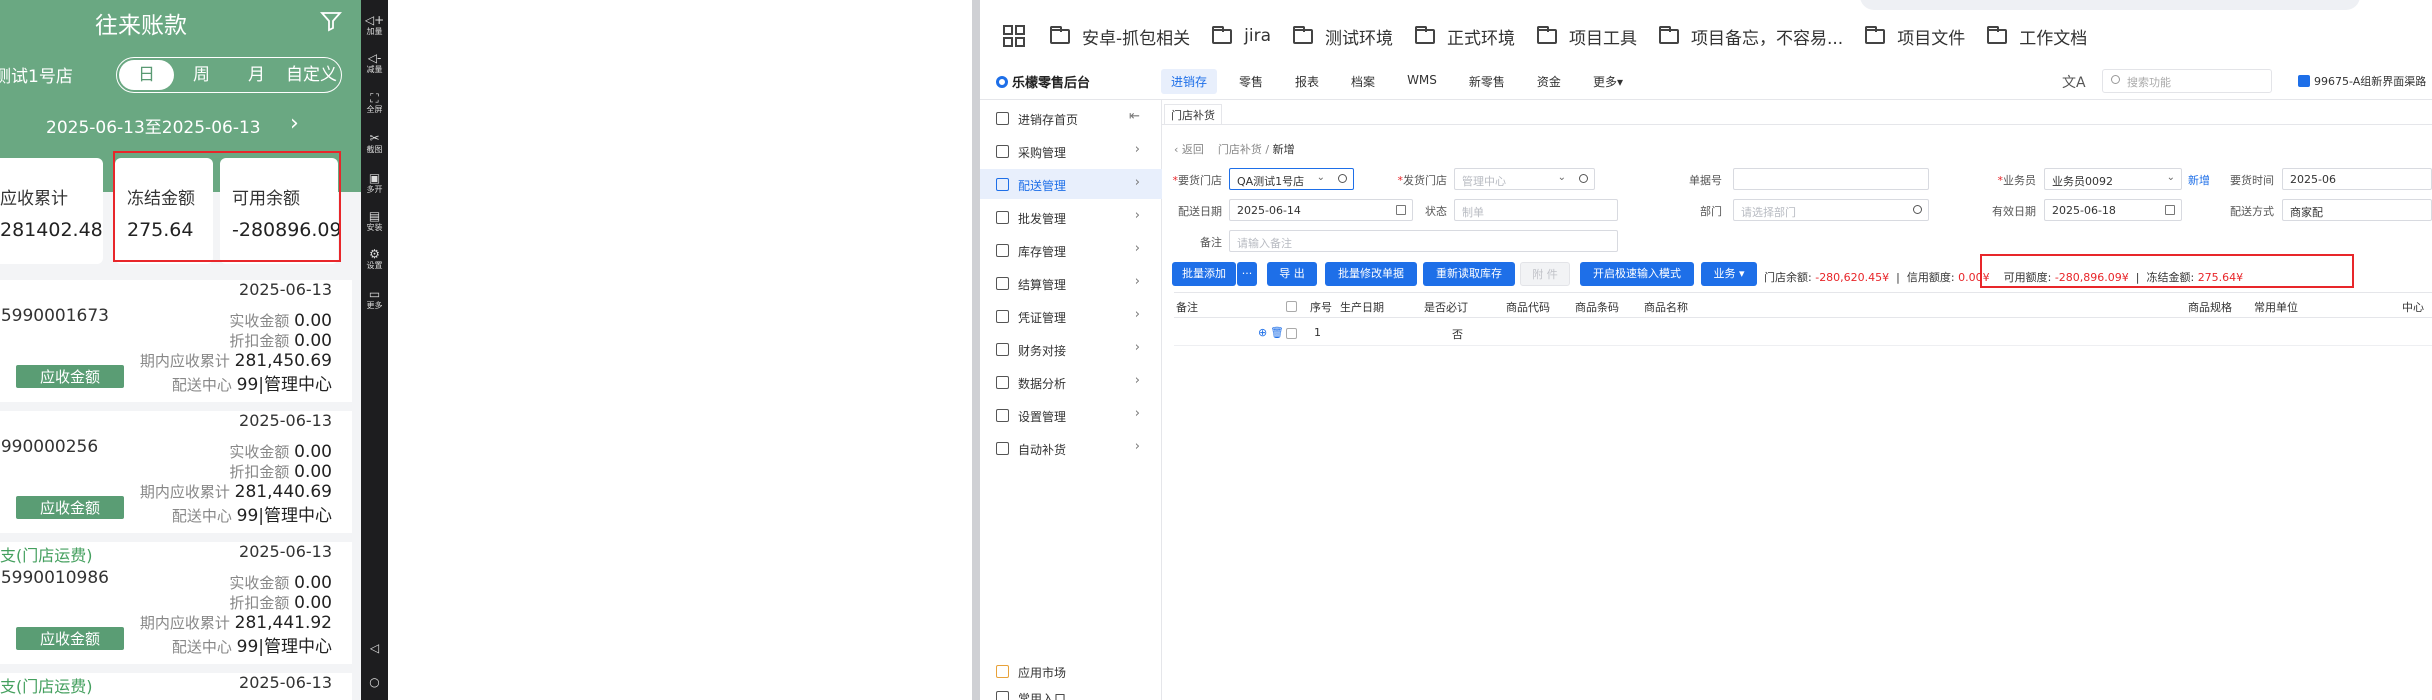 Image resolution: width=2432 pixels, height=700 pixels. What do you see at coordinates (1071, 184) in the screenshot?
I see `sidebar-item-delivery: 配送管理 ›` at bounding box center [1071, 184].